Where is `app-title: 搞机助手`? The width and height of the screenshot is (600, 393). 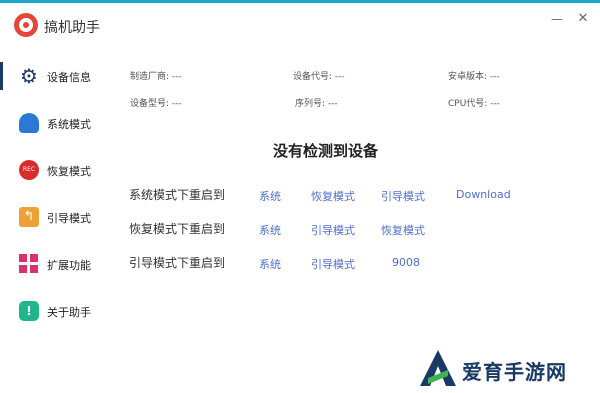
app-title: 搞机助手 is located at coordinates (72, 28).